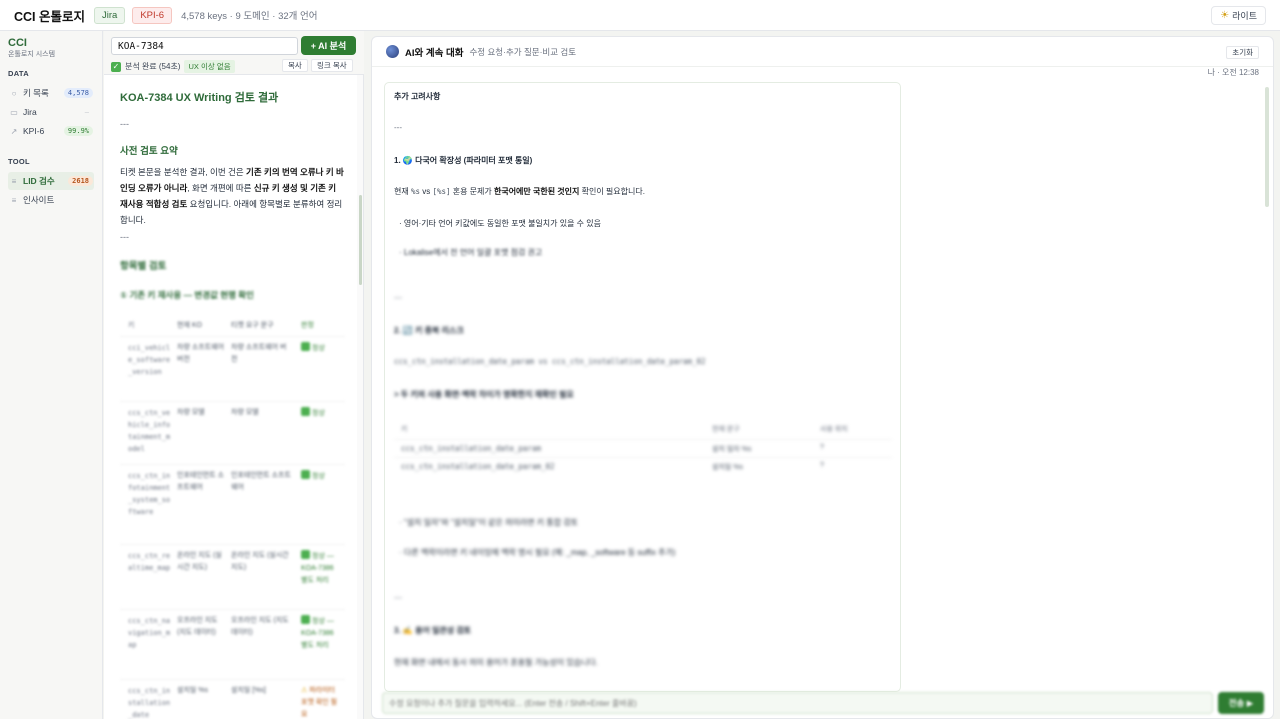  Describe the element at coordinates (822, 447) in the screenshot. I see `location-cell: ?` at that location.